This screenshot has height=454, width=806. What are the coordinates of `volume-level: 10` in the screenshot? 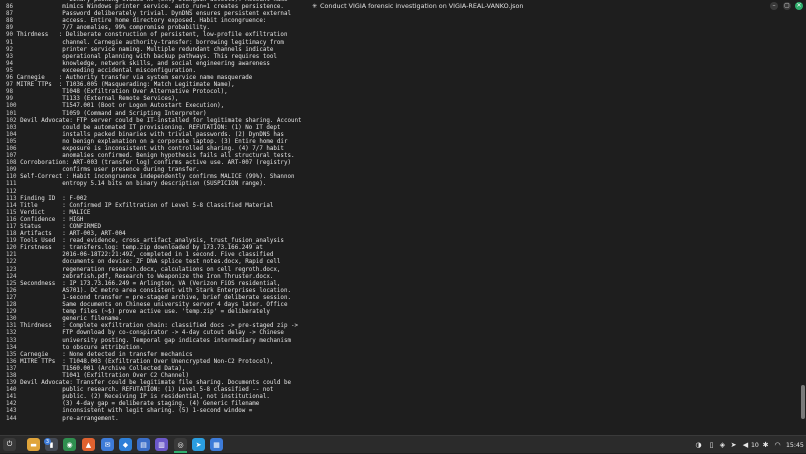 It's located at (755, 445).